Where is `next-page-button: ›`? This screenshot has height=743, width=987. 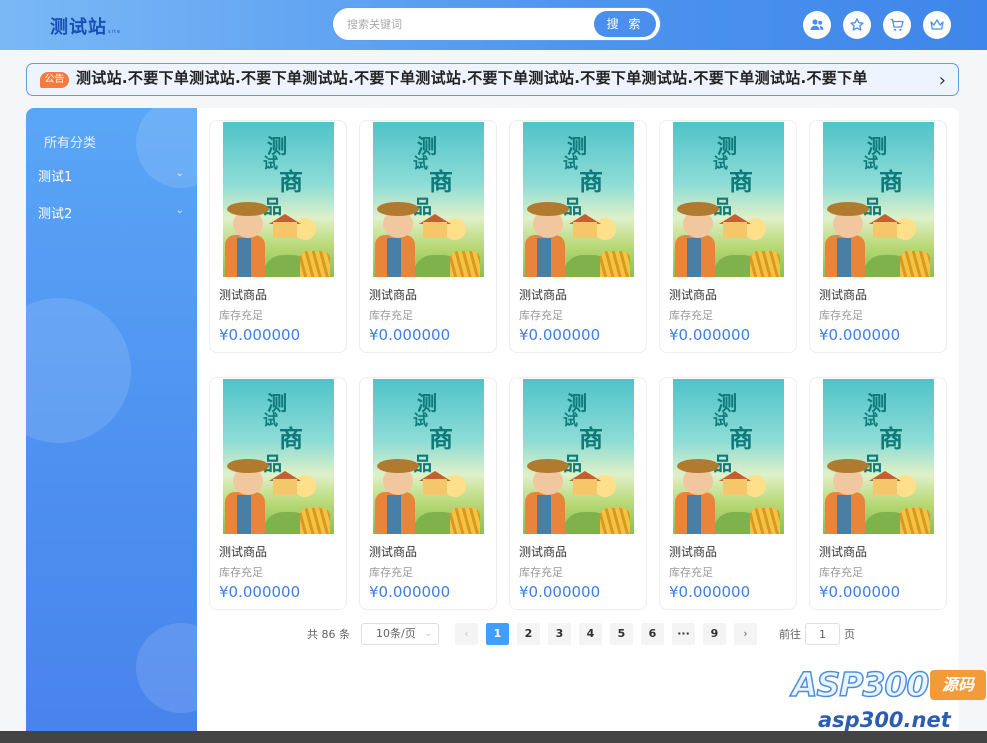
next-page-button: › is located at coordinates (745, 634).